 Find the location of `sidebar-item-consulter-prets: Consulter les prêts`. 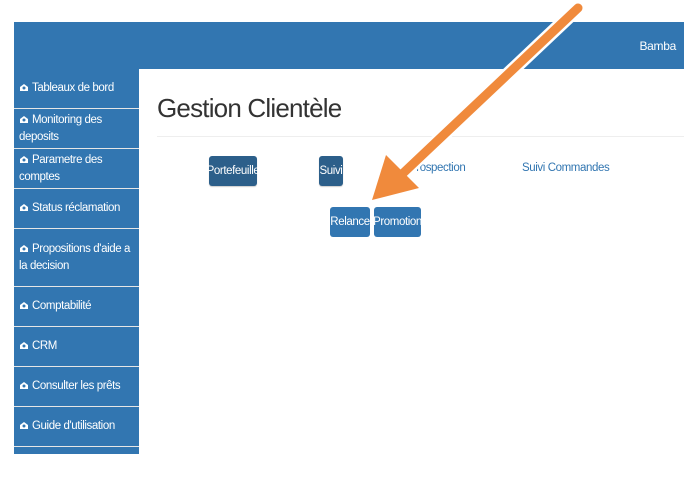

sidebar-item-consulter-prets: Consulter les prêts is located at coordinates (76, 387).